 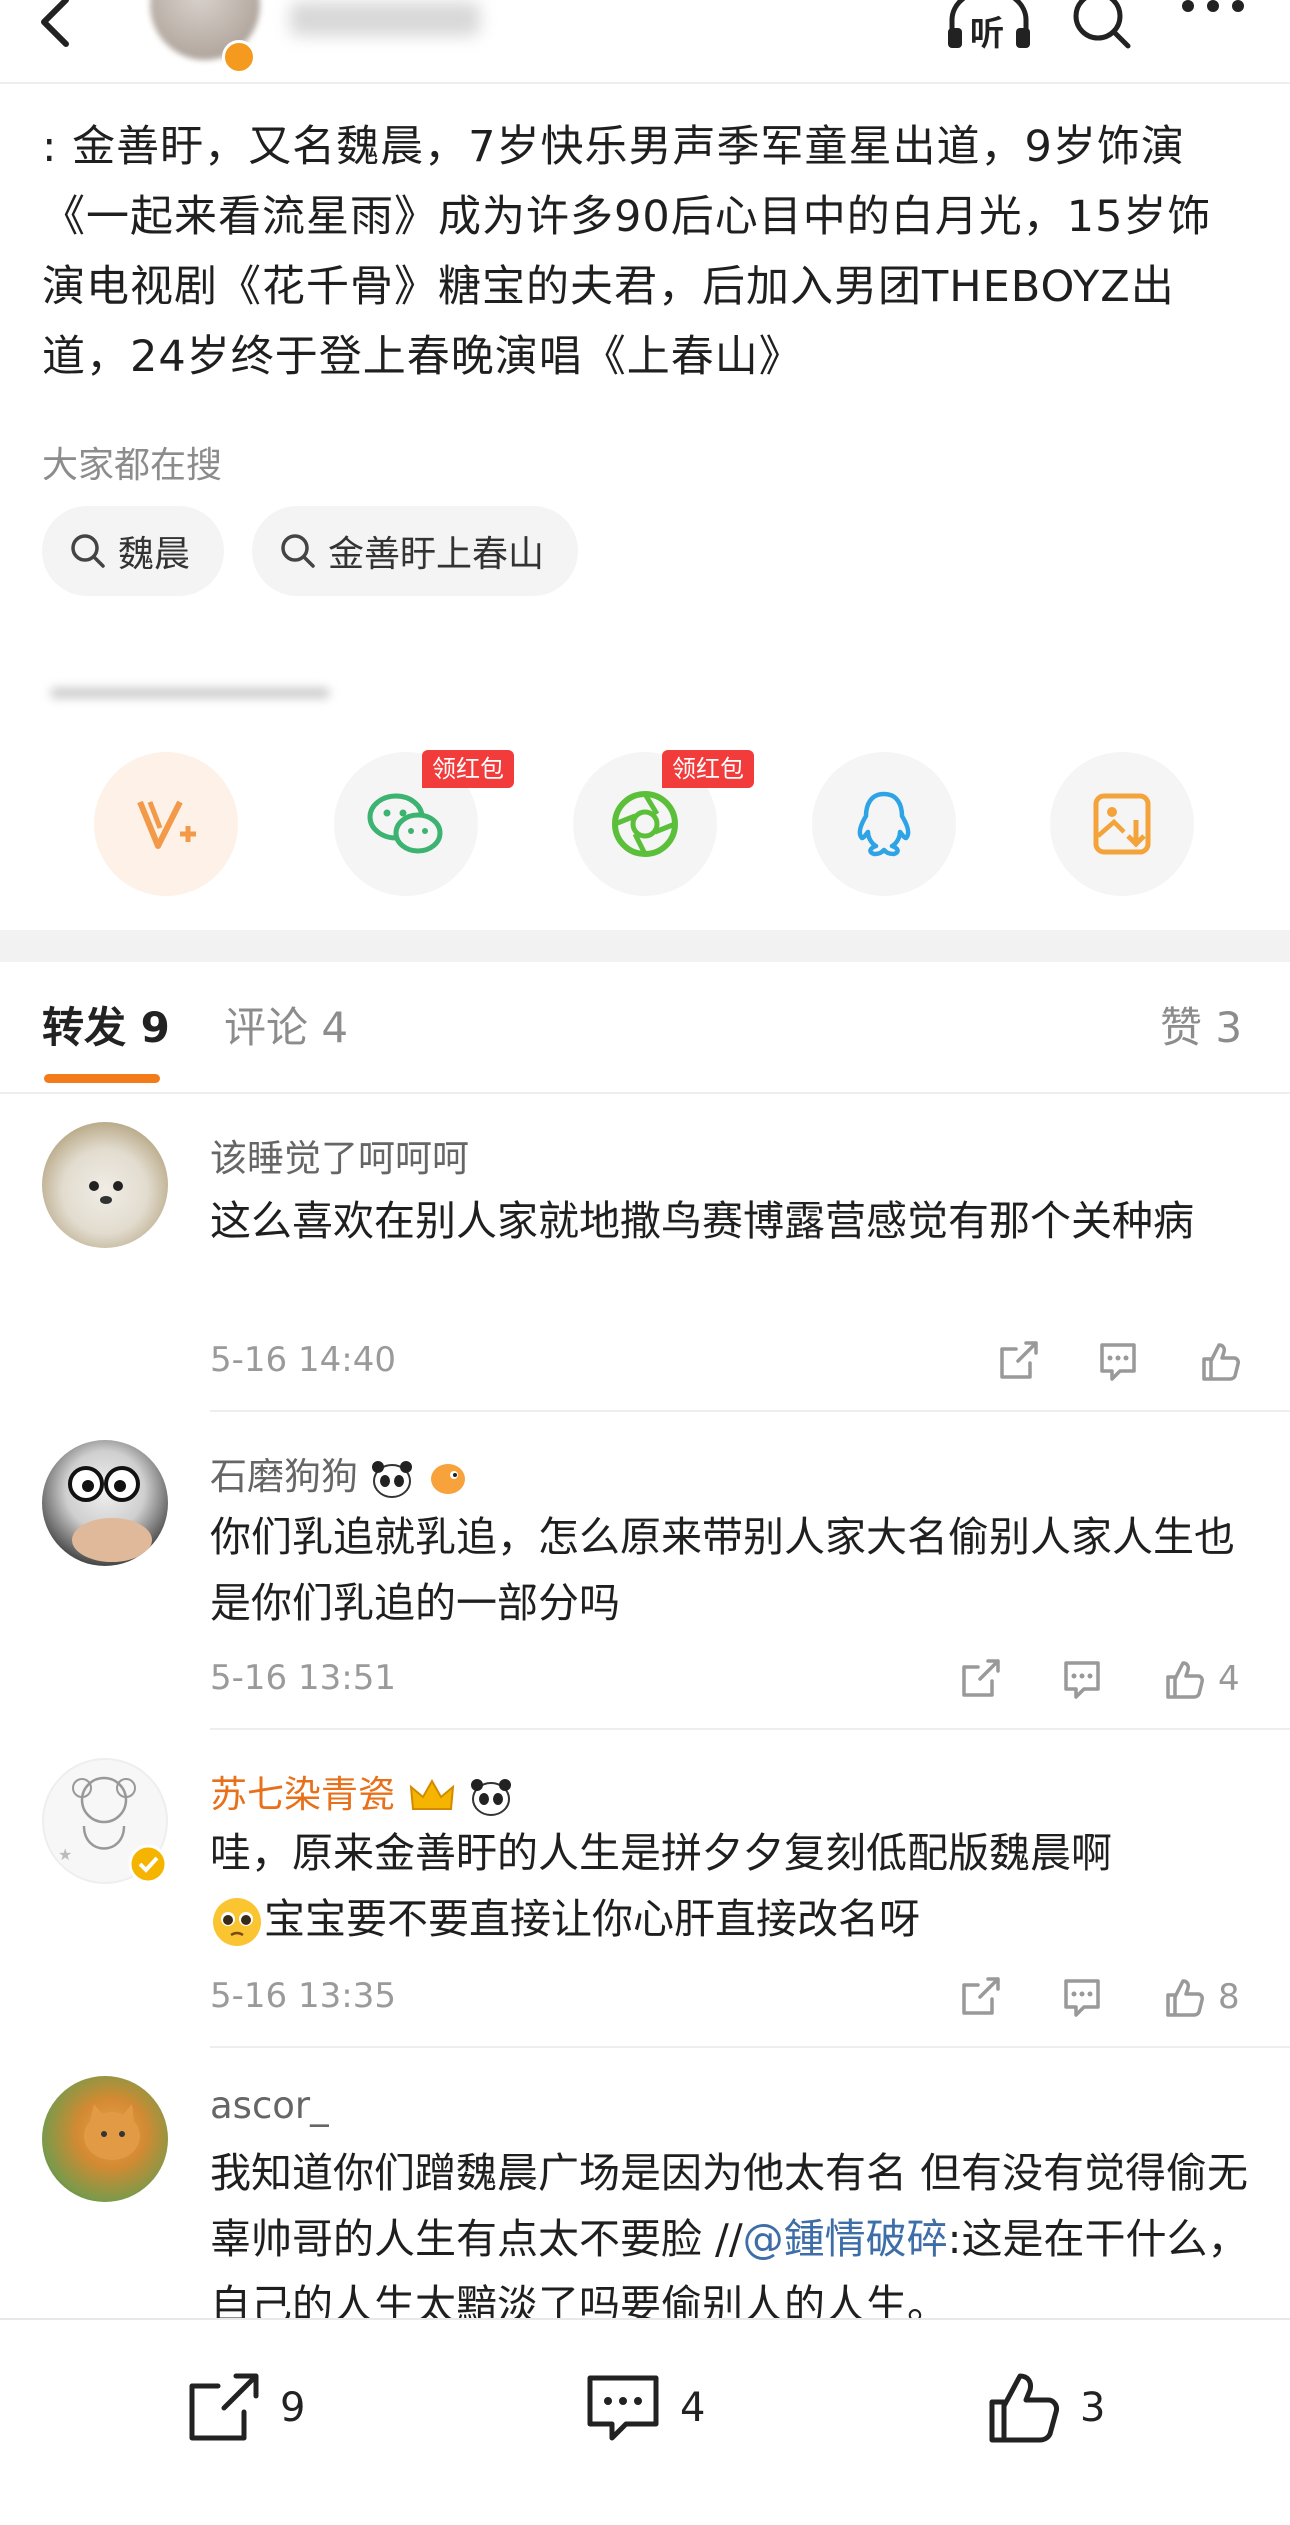 What do you see at coordinates (1093, 2408) in the screenshot?
I see `like-count: 3` at bounding box center [1093, 2408].